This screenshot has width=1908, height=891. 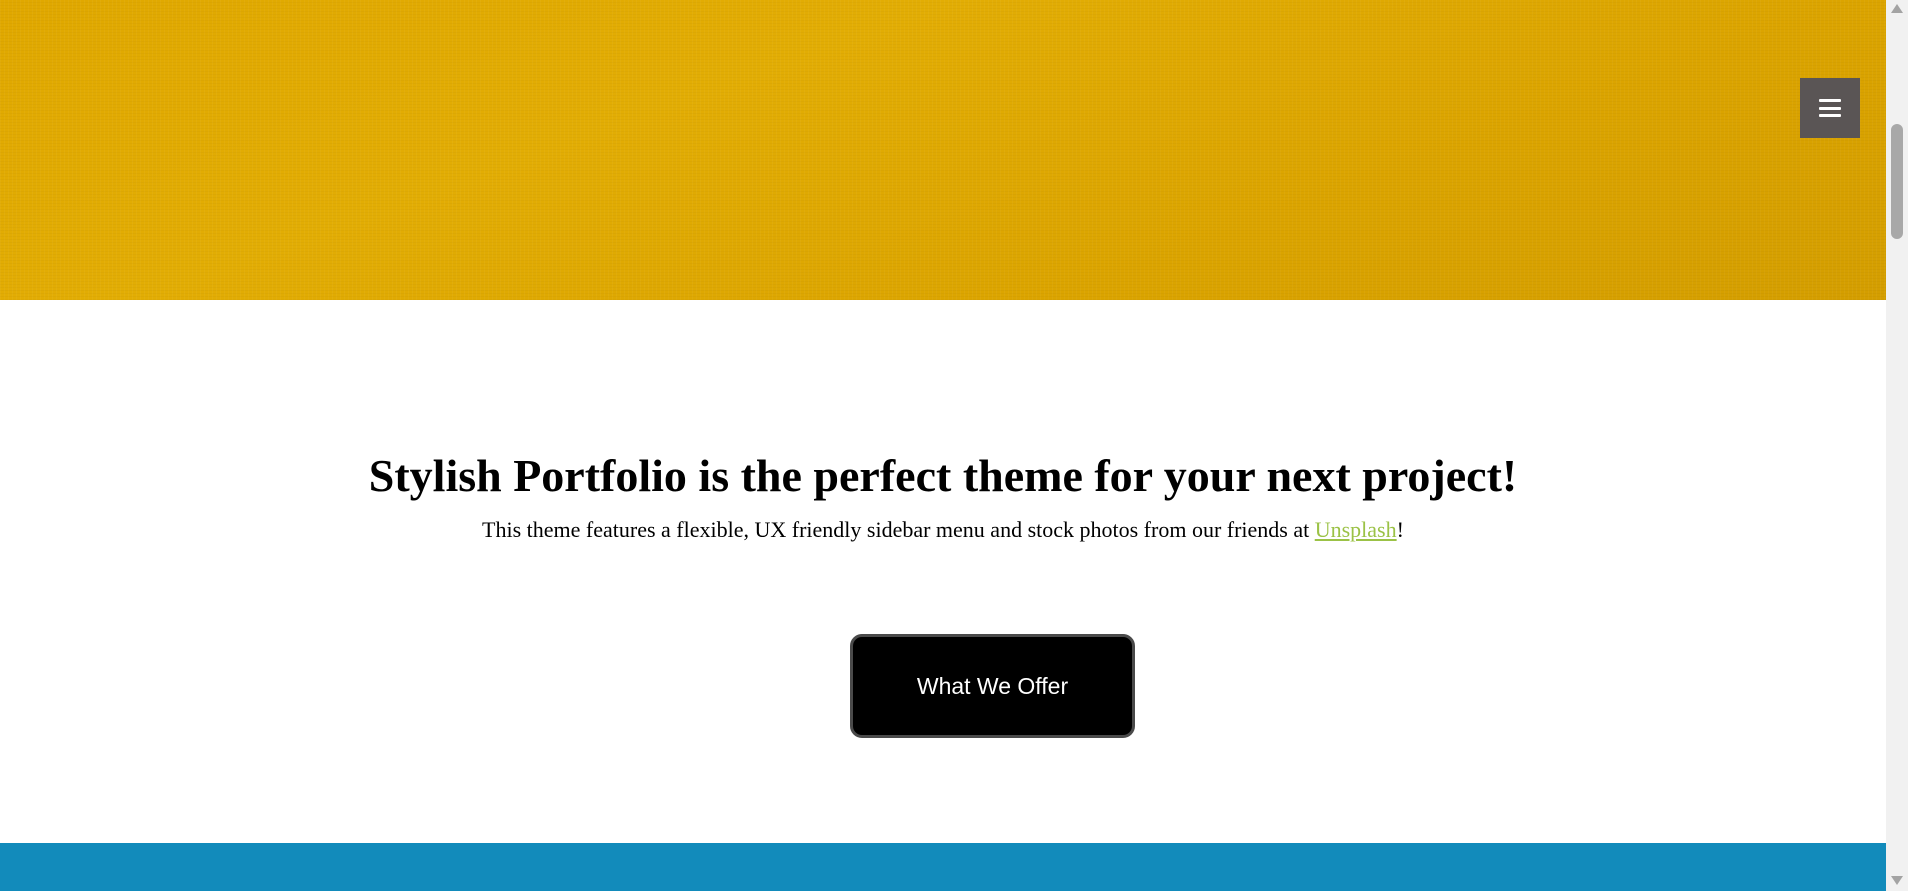 What do you see at coordinates (1400, 529) in the screenshot?
I see `about-lead-text-end: !` at bounding box center [1400, 529].